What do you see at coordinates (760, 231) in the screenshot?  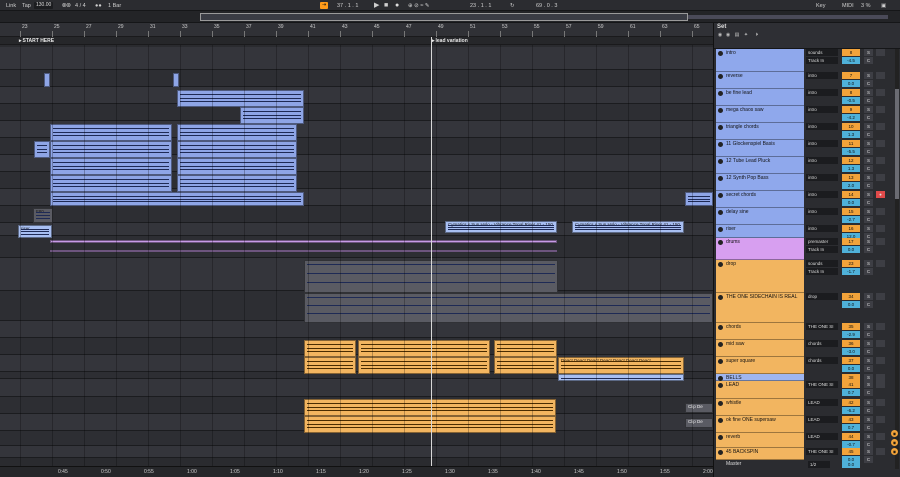 I see `track-name-header: riser` at bounding box center [760, 231].